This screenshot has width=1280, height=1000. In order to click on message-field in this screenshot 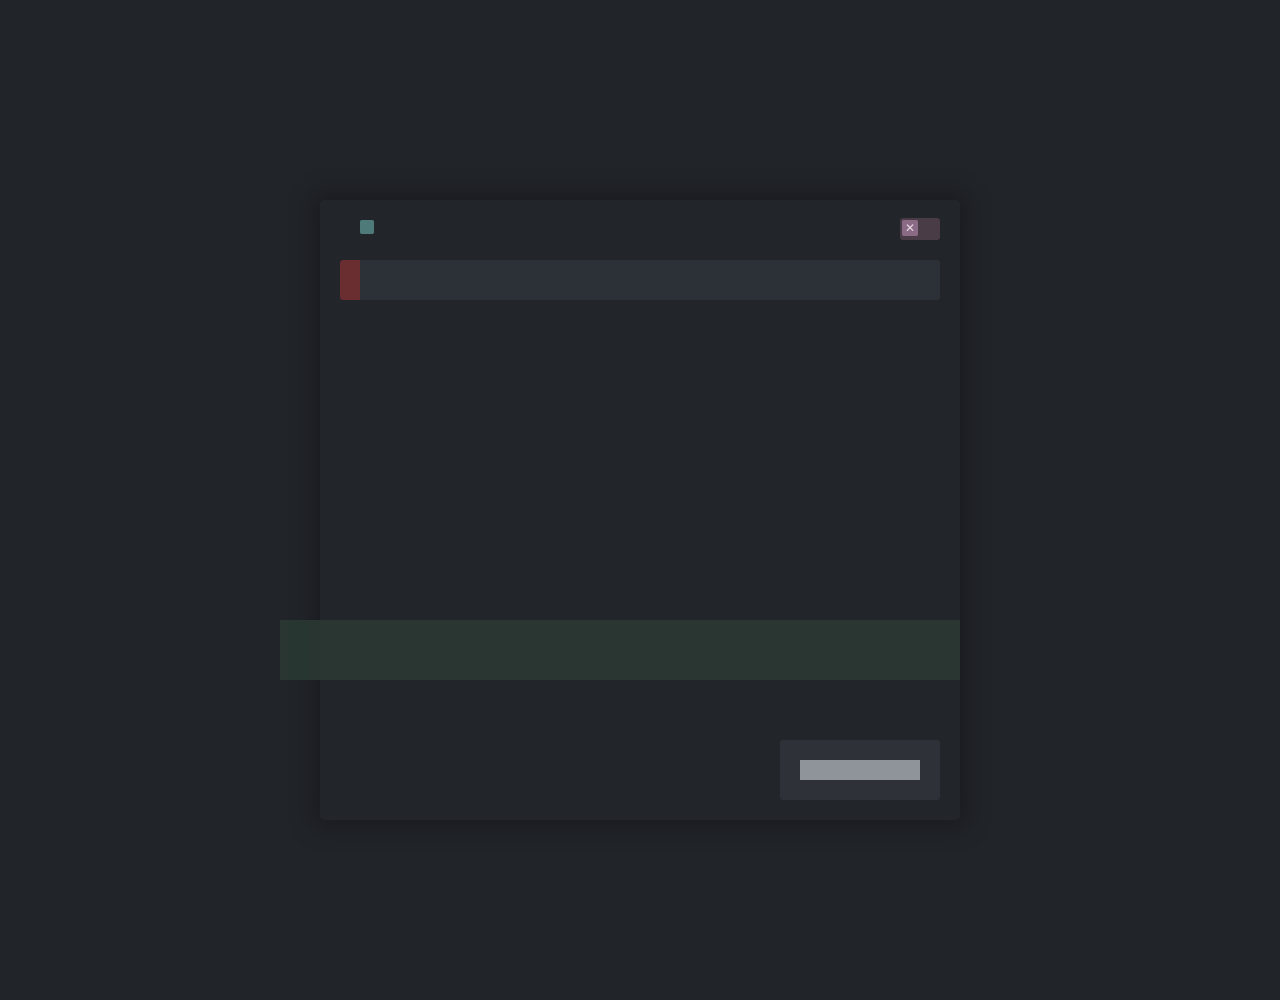, I will do `click(640, 280)`.